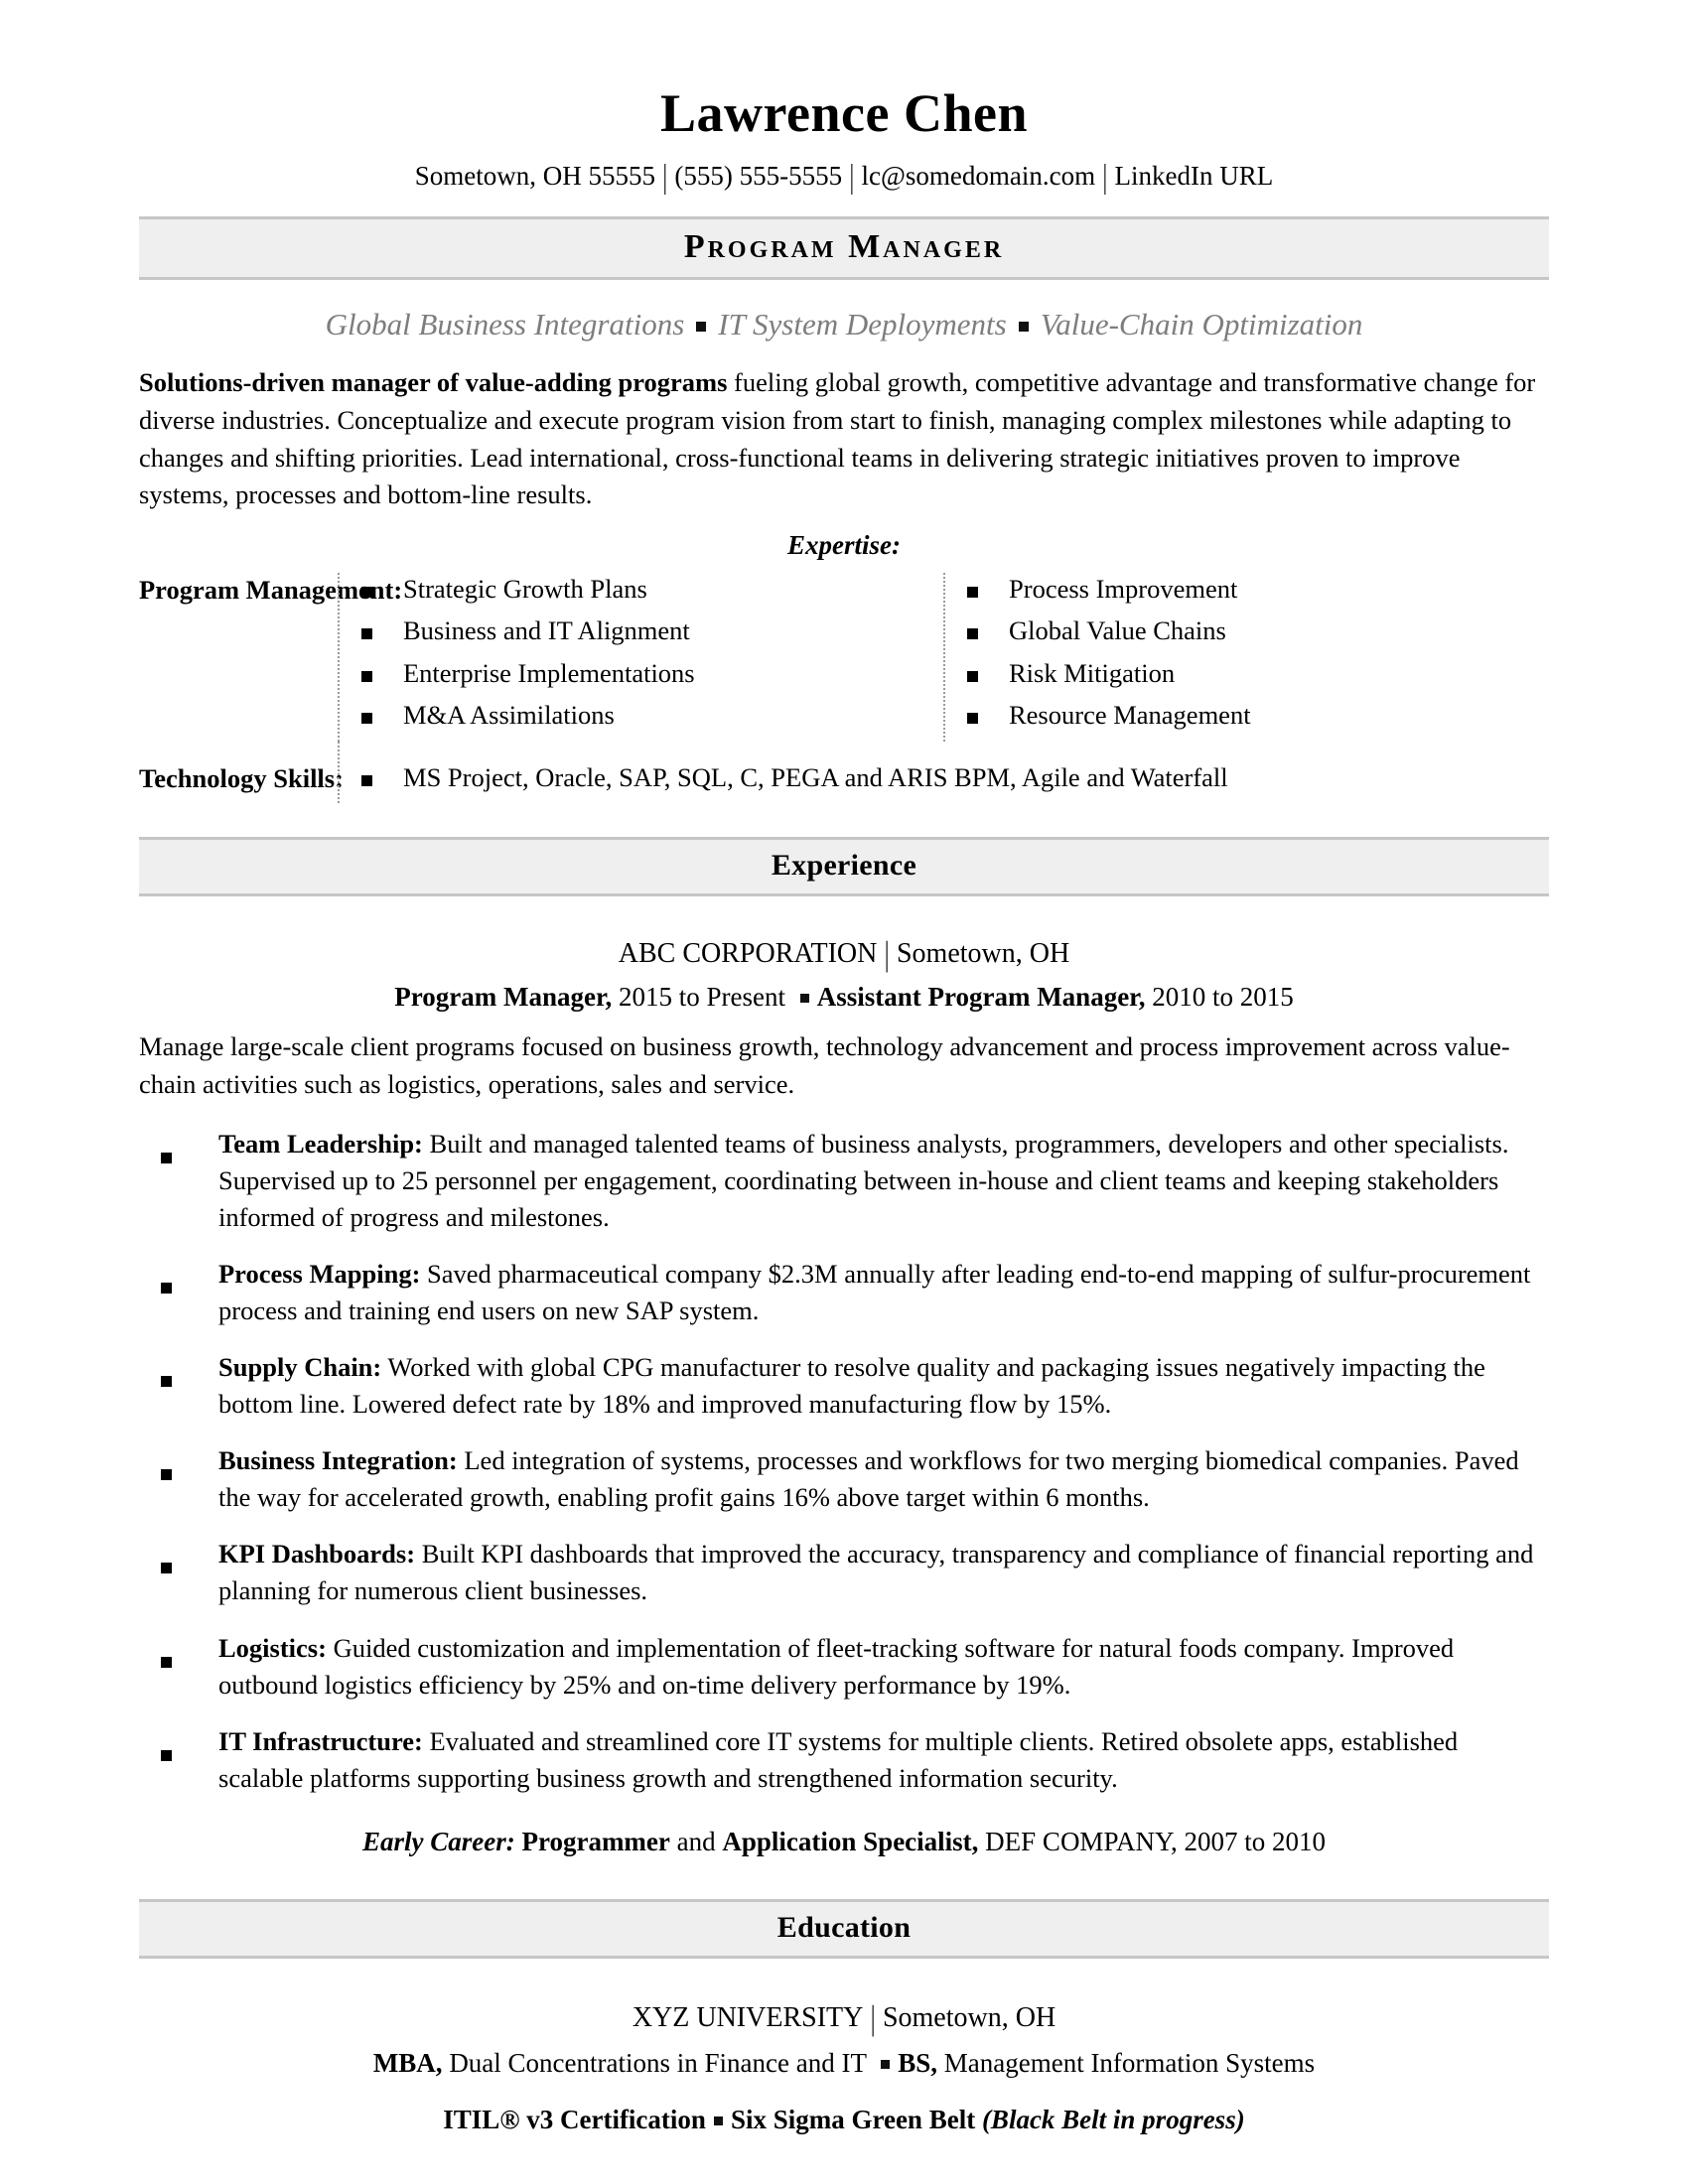 The height and width of the screenshot is (2184, 1688). I want to click on expertise-item-label: Strategic Growth Plans, so click(525, 588).